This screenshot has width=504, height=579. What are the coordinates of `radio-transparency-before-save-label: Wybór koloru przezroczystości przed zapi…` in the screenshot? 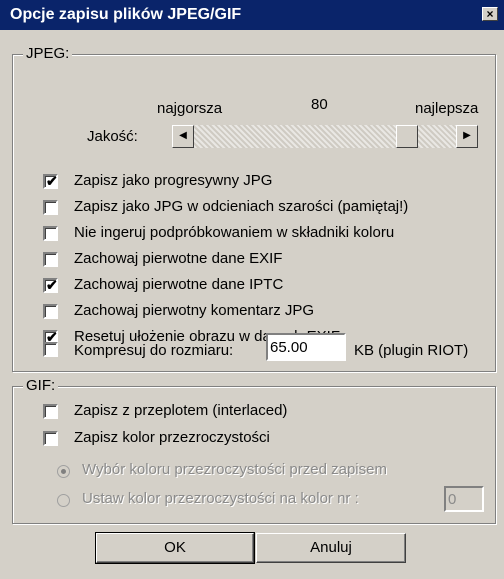 It's located at (234, 469).